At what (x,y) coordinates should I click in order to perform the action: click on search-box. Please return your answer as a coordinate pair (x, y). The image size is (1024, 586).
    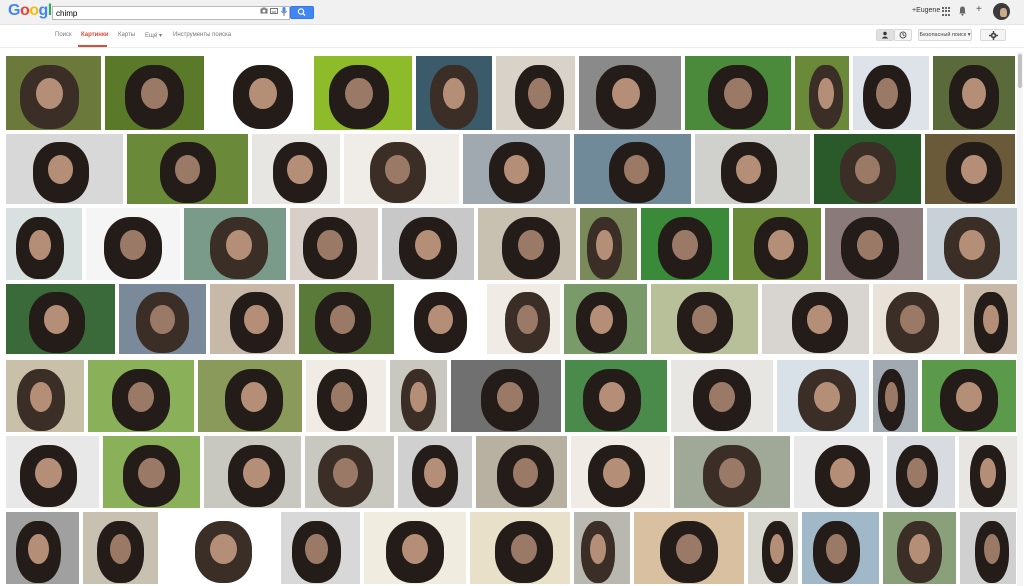
    Looking at the image, I should click on (171, 13).